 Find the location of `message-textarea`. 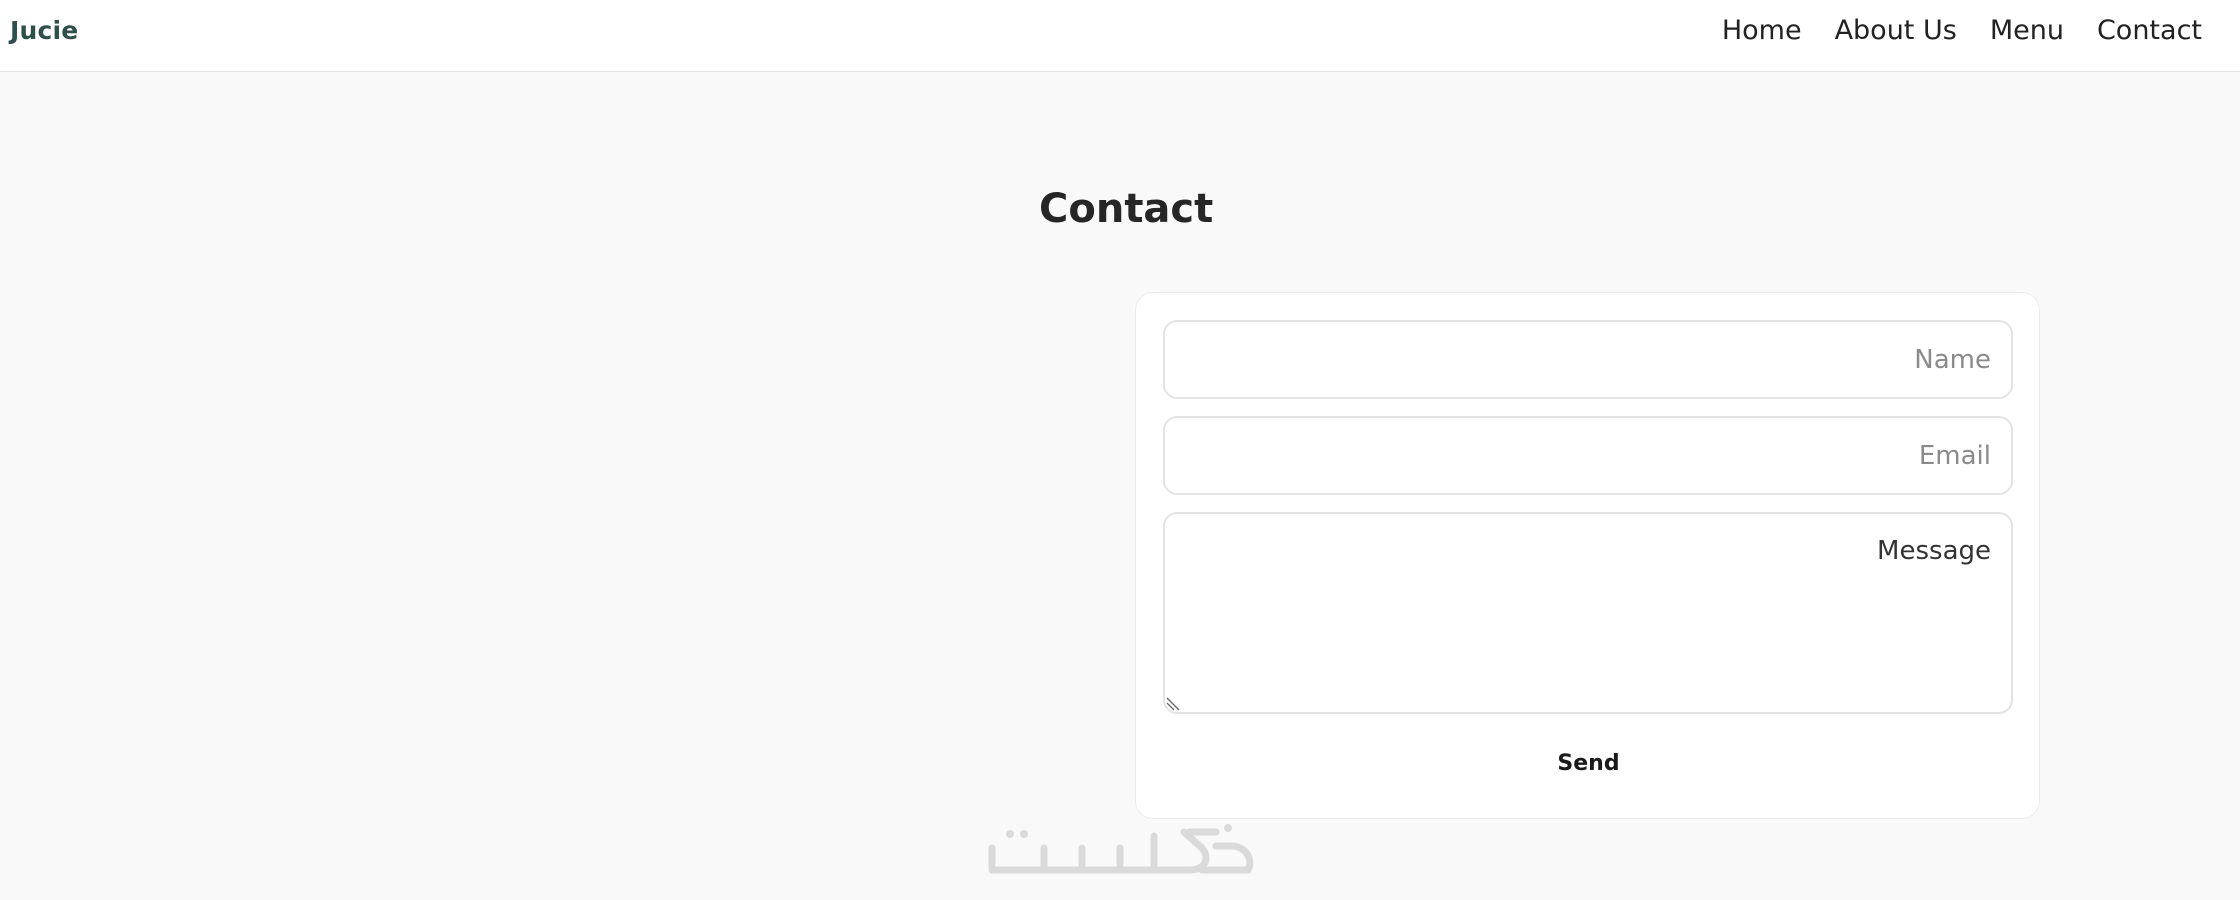

message-textarea is located at coordinates (1588, 613).